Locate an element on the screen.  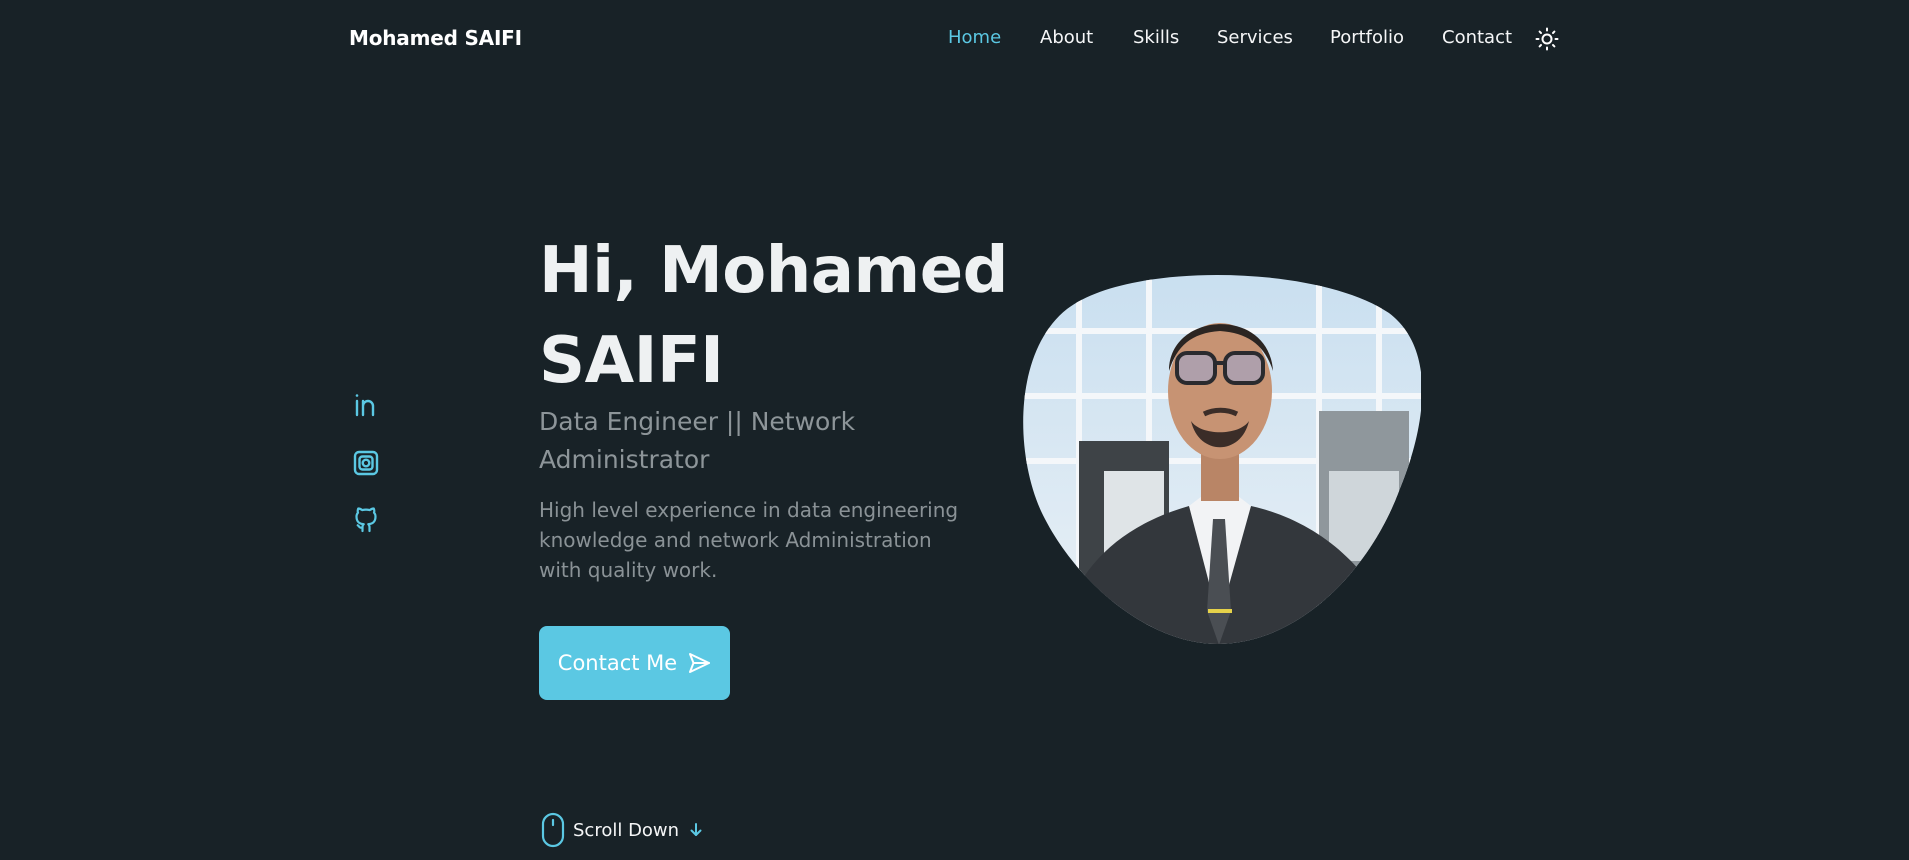
mouse-icon is located at coordinates (553, 830).